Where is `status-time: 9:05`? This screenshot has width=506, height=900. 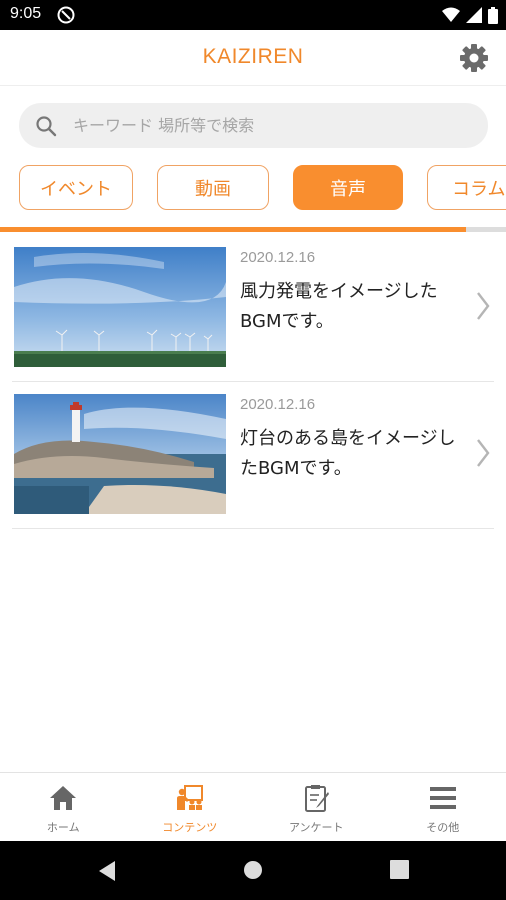
status-time: 9:05 is located at coordinates (26, 13).